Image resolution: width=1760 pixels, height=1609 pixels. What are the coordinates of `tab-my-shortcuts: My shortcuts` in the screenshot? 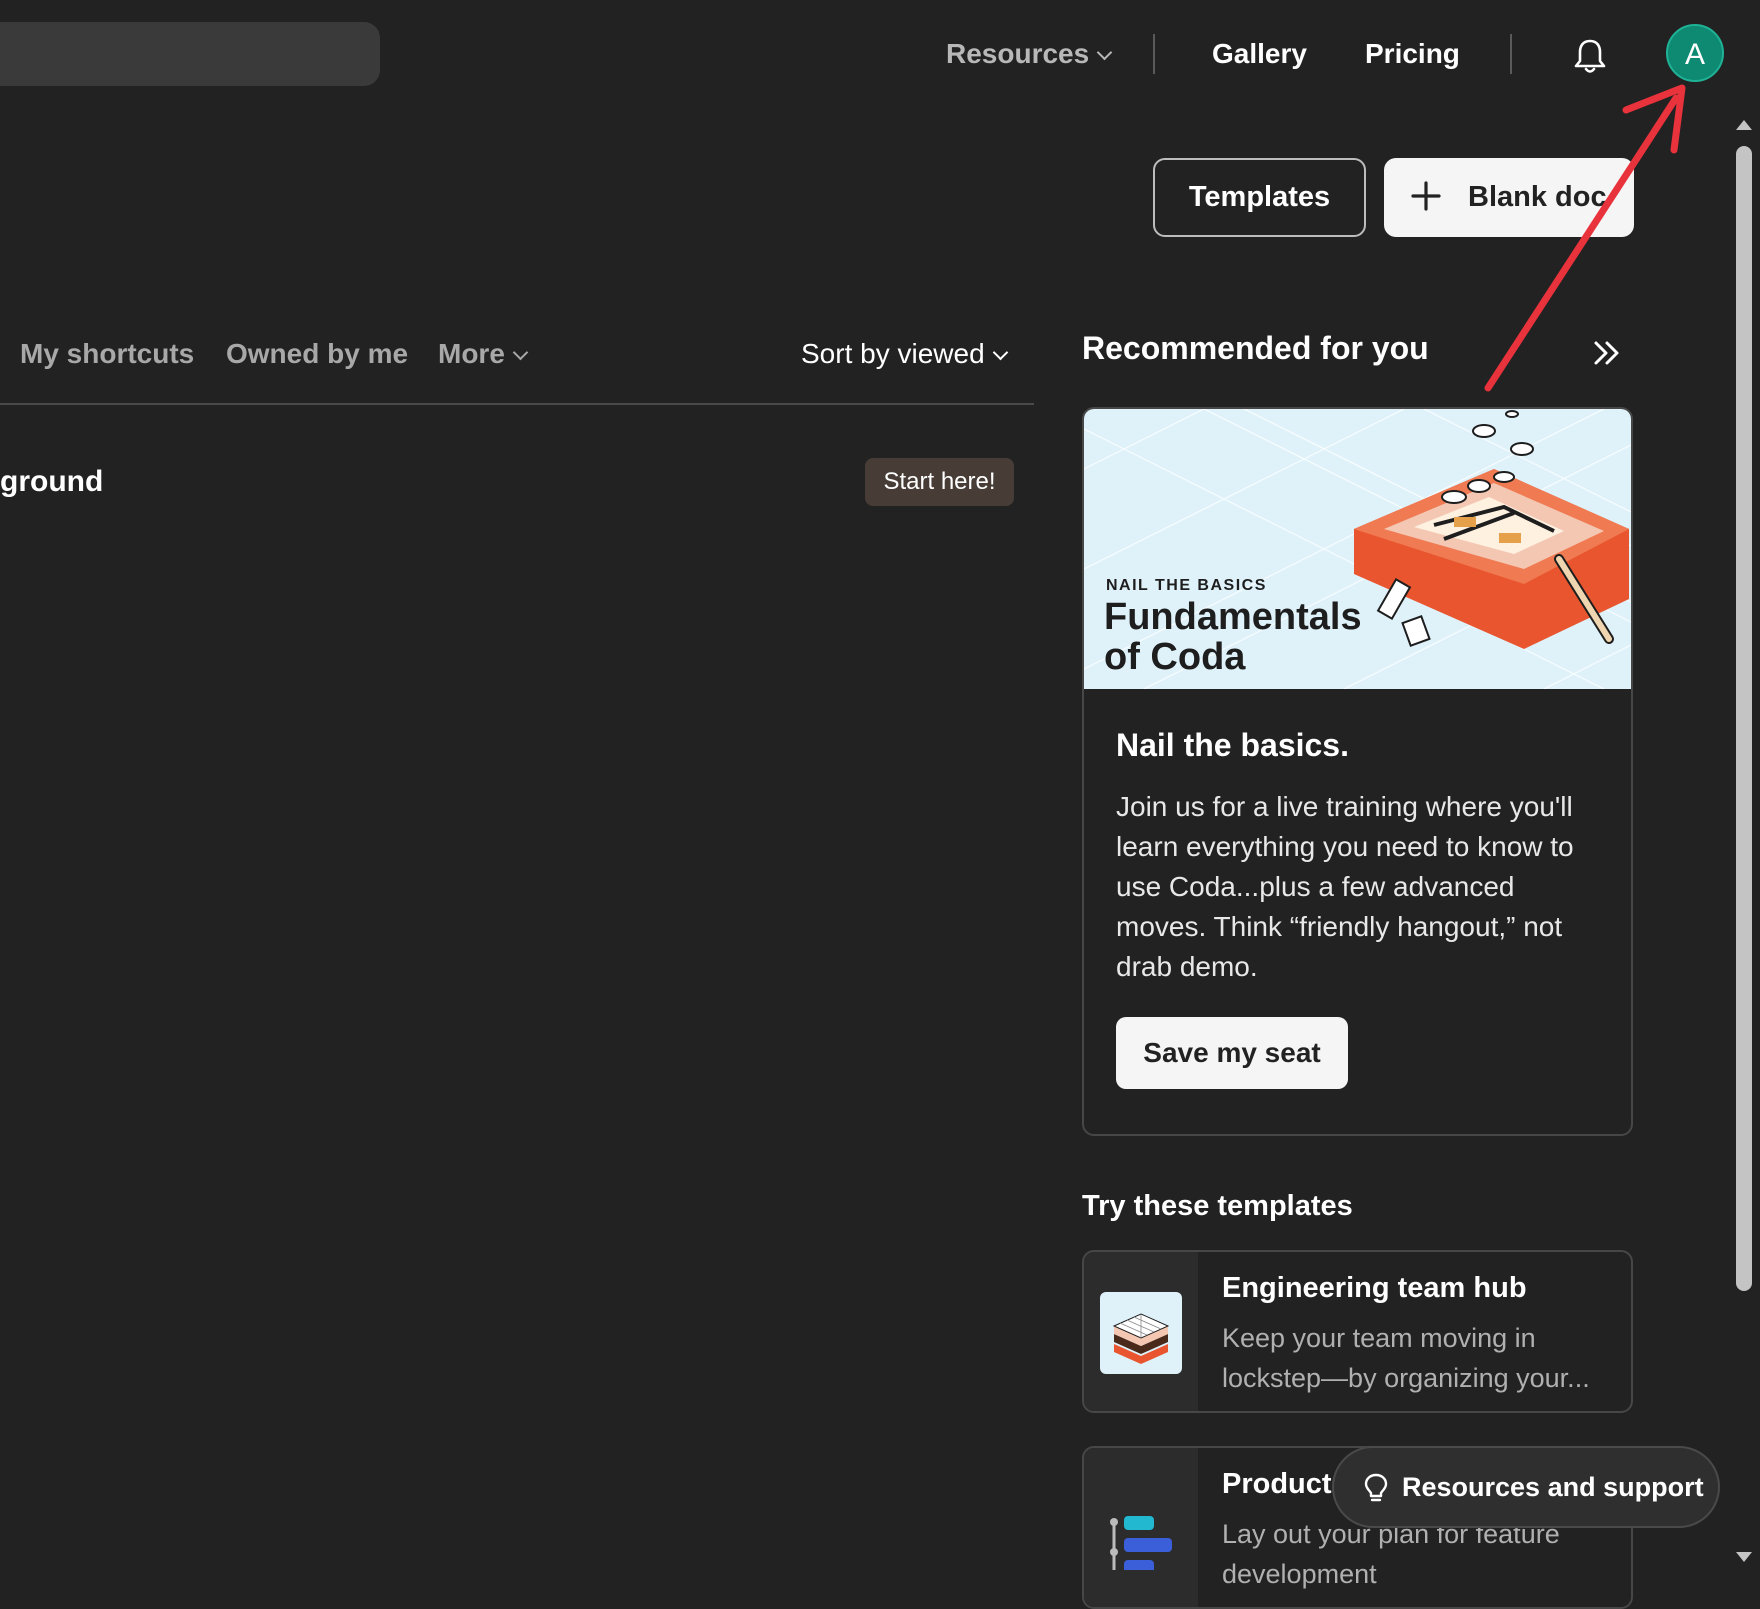 It's located at (107, 354).